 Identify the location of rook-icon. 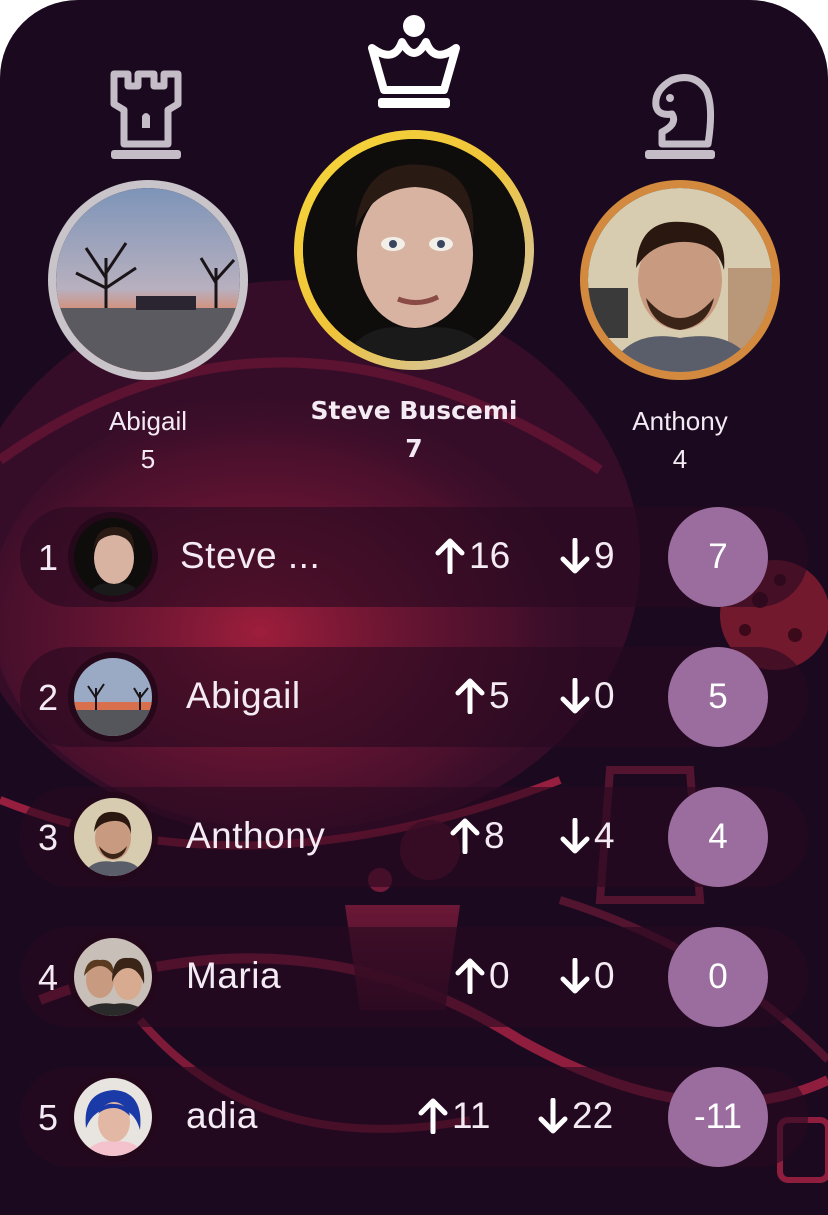
(146, 116).